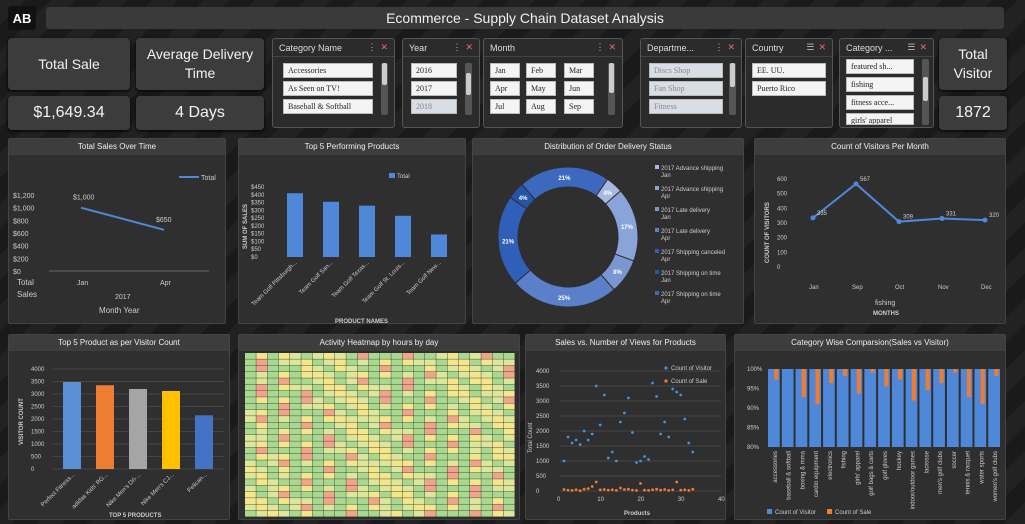 This screenshot has width=1025, height=524. Describe the element at coordinates (579, 106) in the screenshot. I see `slicer-item: Sep` at that location.